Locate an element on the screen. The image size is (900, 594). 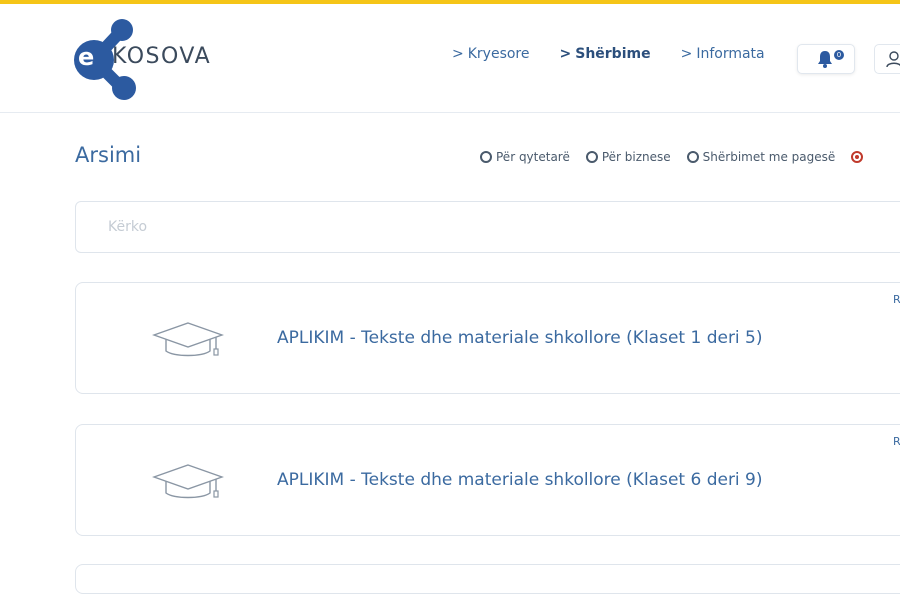
filter-partial is located at coordinates (859, 157).